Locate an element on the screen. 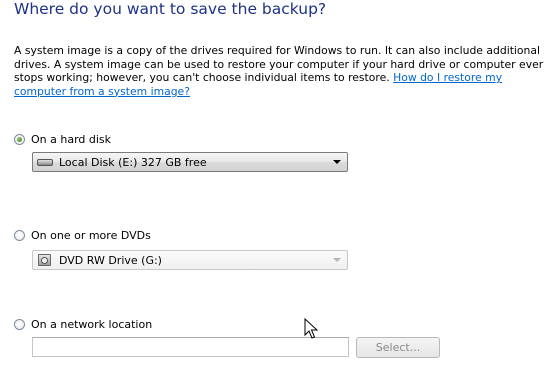 This screenshot has height=375, width=550. hard-disk-dropdown-value: Local Disk (E:) 327 GB free is located at coordinates (133, 162).